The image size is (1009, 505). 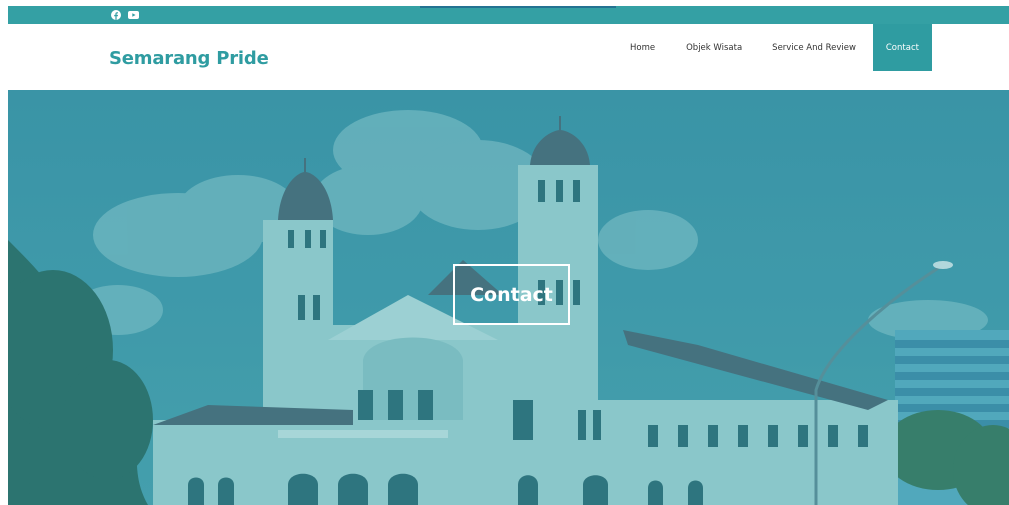 I want to click on hero-title: Contact, so click(x=511, y=294).